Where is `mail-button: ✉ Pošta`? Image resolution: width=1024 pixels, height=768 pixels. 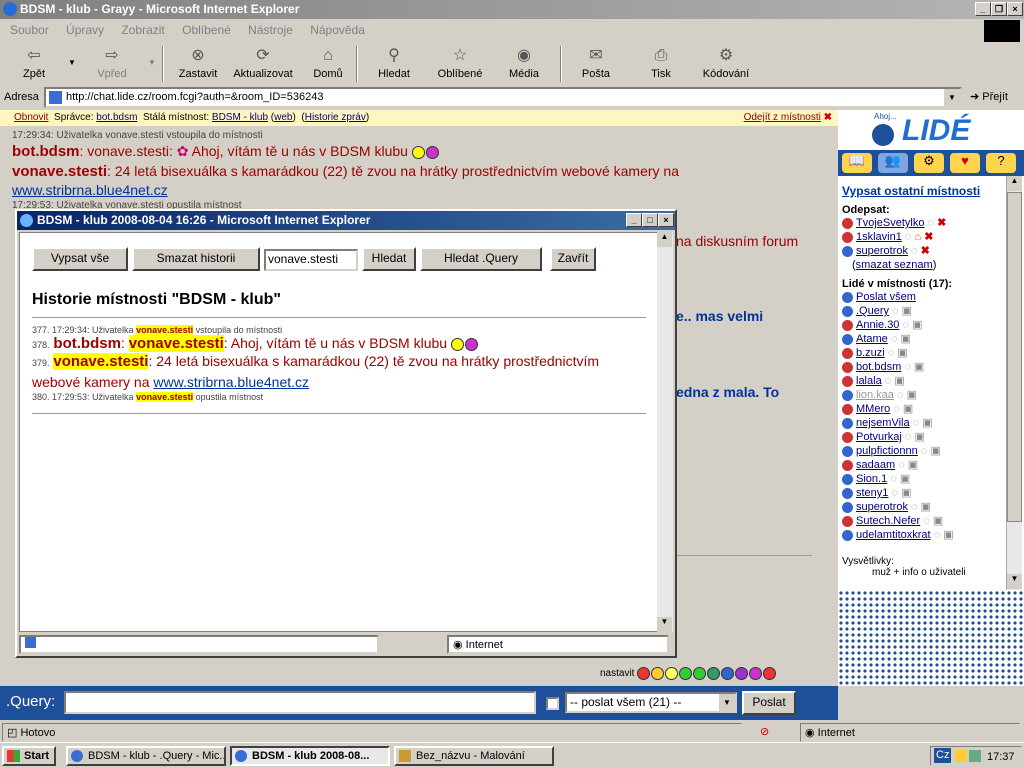
mail-button: ✉ Pošta is located at coordinates (596, 63).